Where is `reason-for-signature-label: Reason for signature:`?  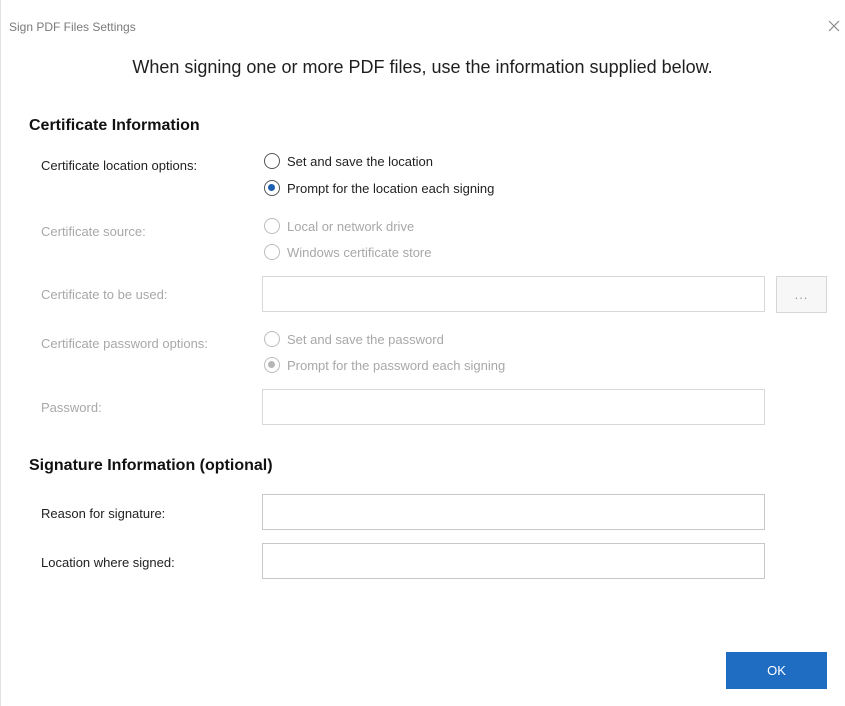 reason-for-signature-label: Reason for signature: is located at coordinates (103, 513).